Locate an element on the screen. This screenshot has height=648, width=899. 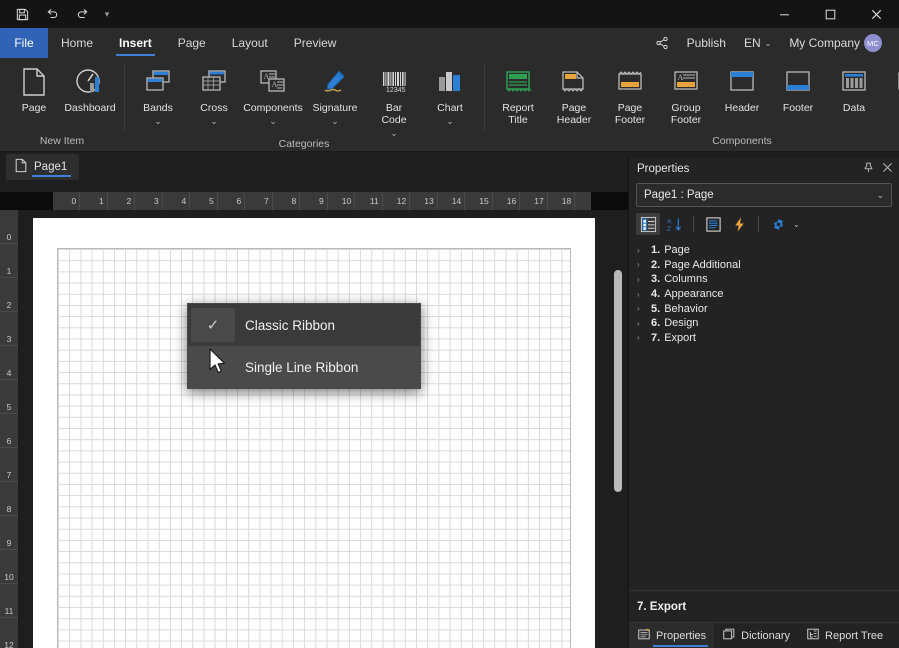
ribbon-button-components: A A Components ⌄ is located at coordinates (273, 94).